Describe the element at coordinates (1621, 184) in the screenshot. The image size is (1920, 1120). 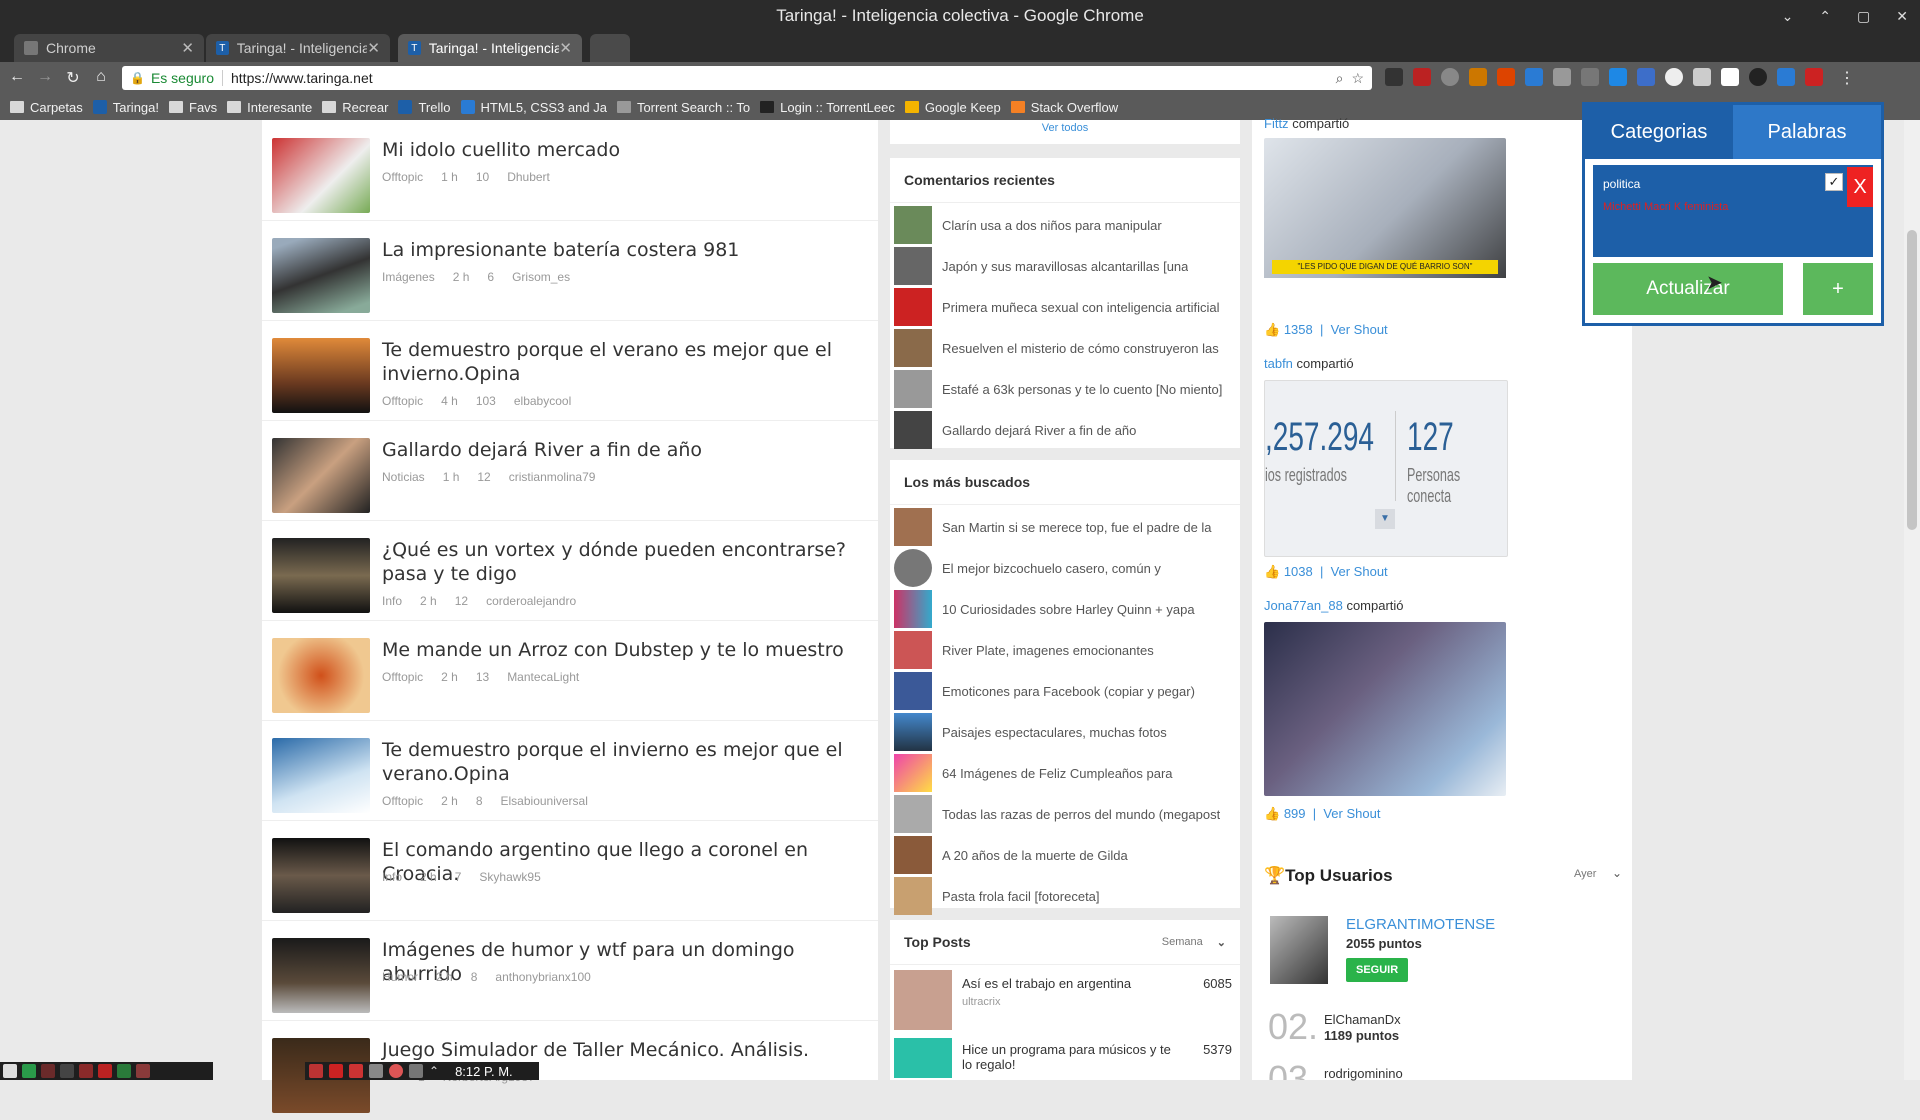
I see `filter-word: politica` at that location.